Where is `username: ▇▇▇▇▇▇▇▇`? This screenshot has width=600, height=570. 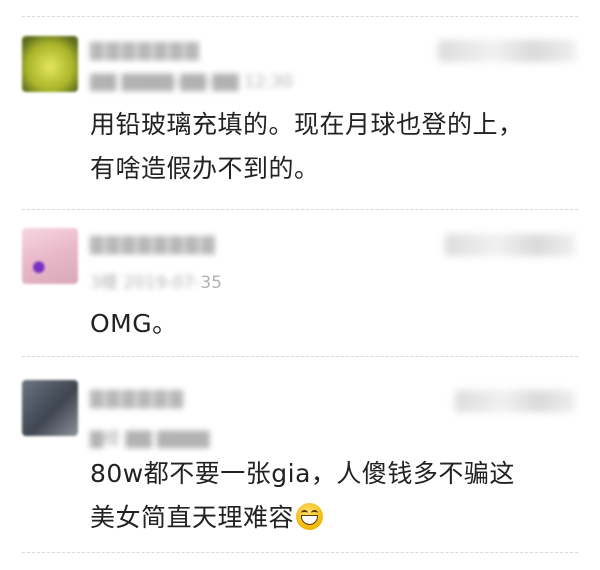 username: ▇▇▇▇▇▇▇▇ is located at coordinates (153, 244).